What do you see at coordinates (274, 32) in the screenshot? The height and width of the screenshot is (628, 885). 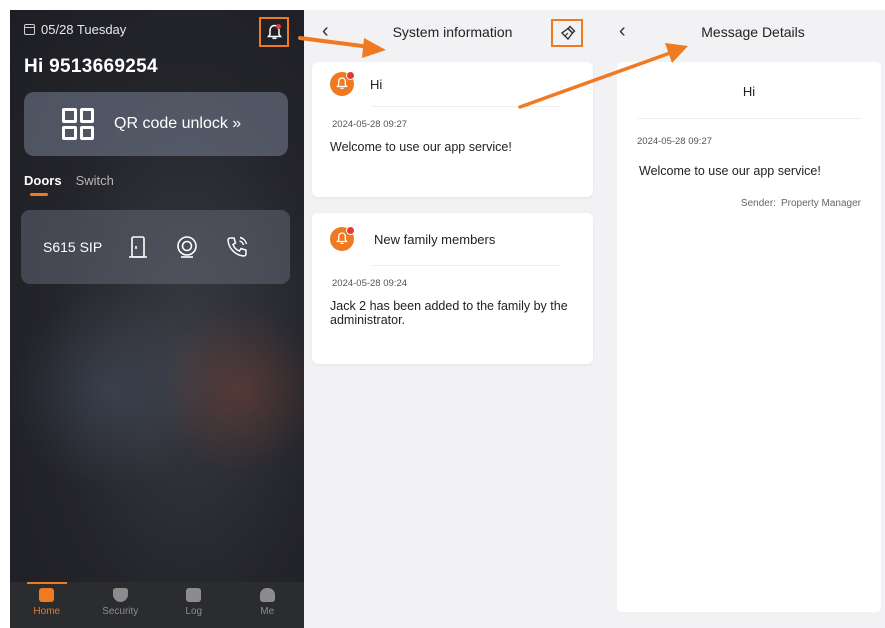 I see `notification-bell-button` at bounding box center [274, 32].